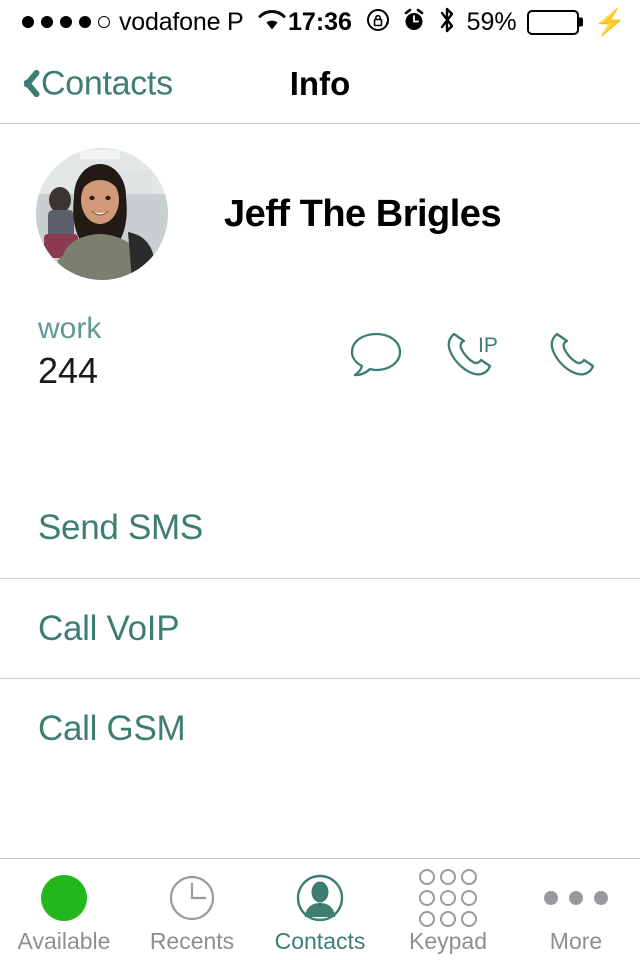  I want to click on tab-bar: Available Recents Contacts Keypad More, so click(320, 909).